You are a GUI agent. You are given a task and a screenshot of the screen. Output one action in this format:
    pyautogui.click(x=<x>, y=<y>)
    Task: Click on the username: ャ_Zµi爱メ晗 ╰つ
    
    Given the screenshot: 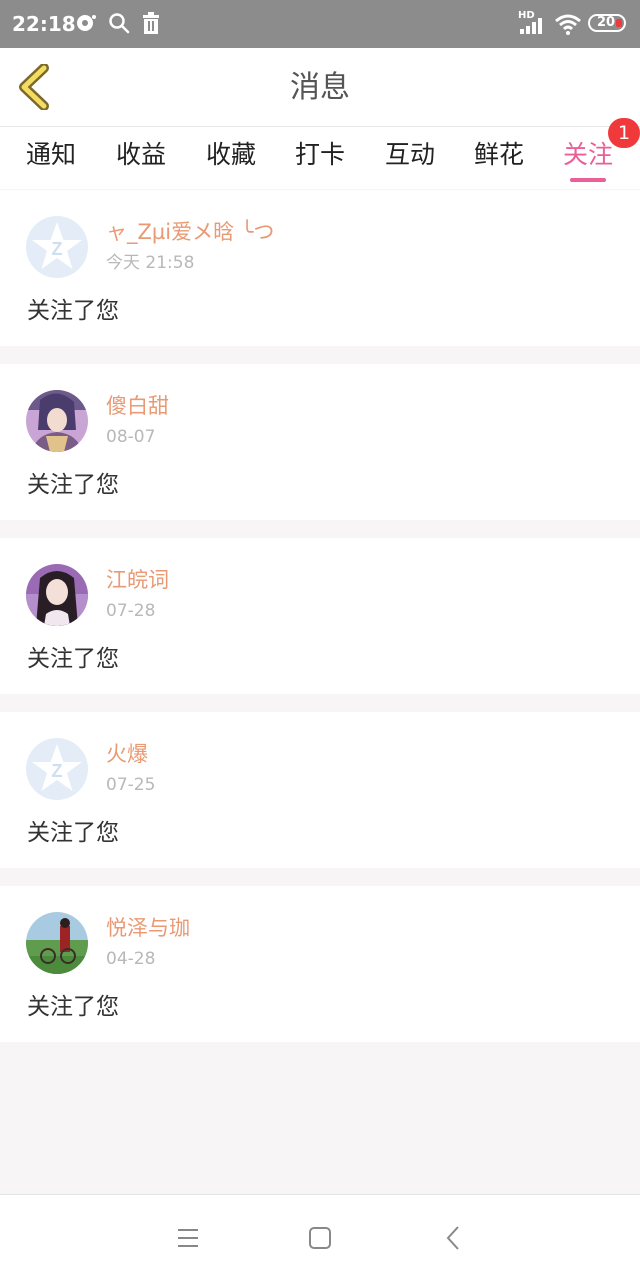 What is the action you would take?
    pyautogui.click(x=190, y=232)
    